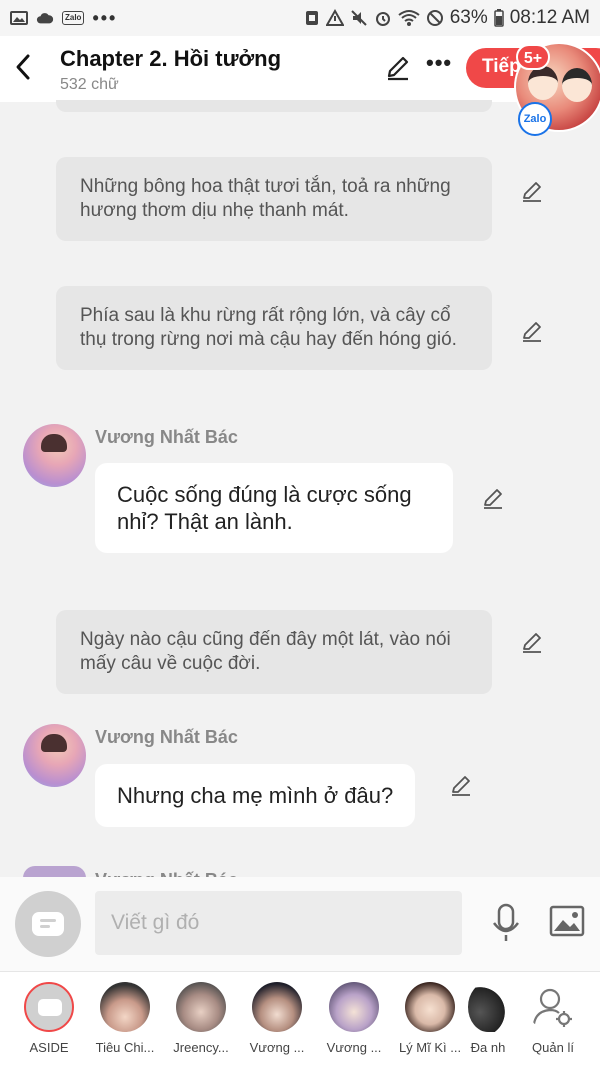  What do you see at coordinates (533, 57) in the screenshot?
I see `chat-head-unread-badge: 5+` at bounding box center [533, 57].